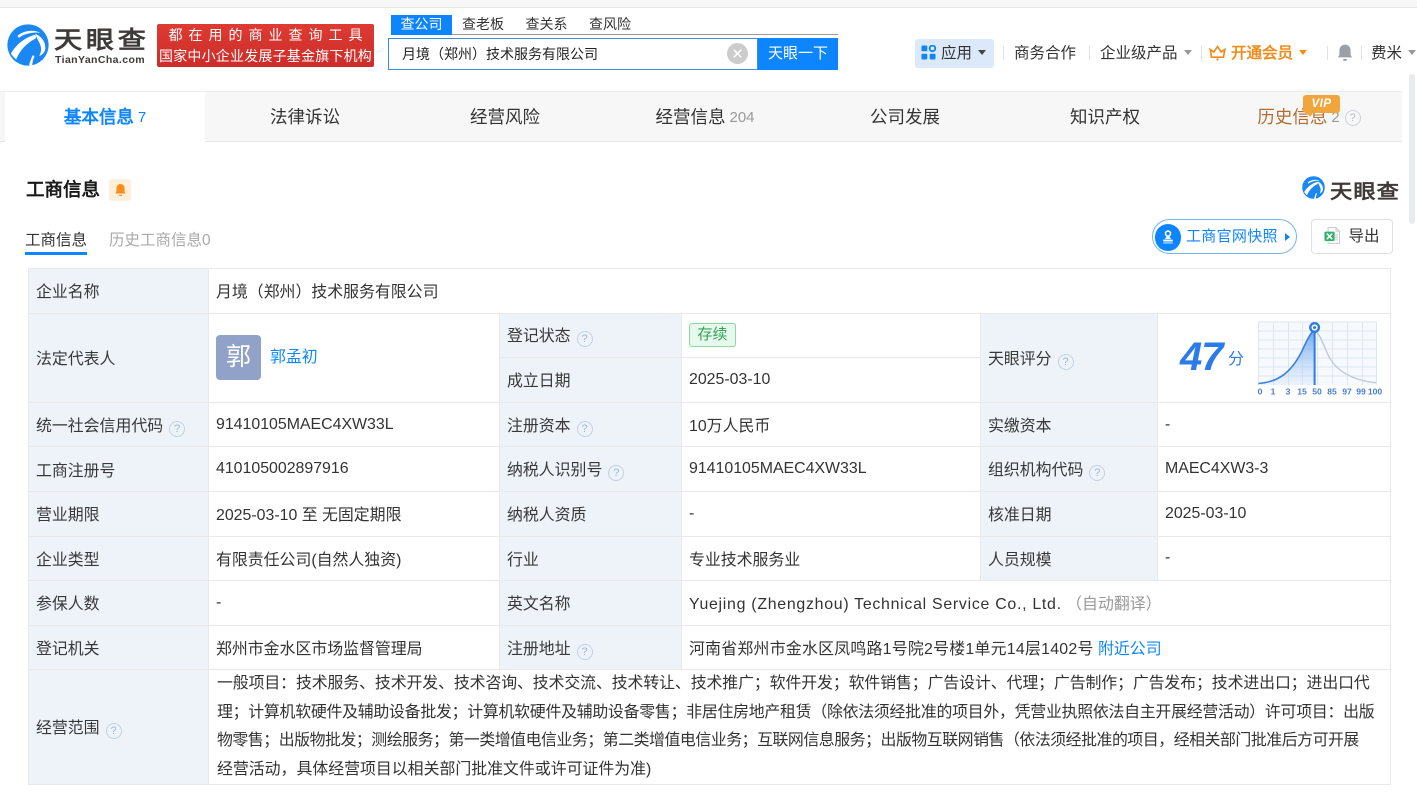 This screenshot has width=1417, height=800. What do you see at coordinates (1361, 391) in the screenshot?
I see `svg-text: 99` at bounding box center [1361, 391].